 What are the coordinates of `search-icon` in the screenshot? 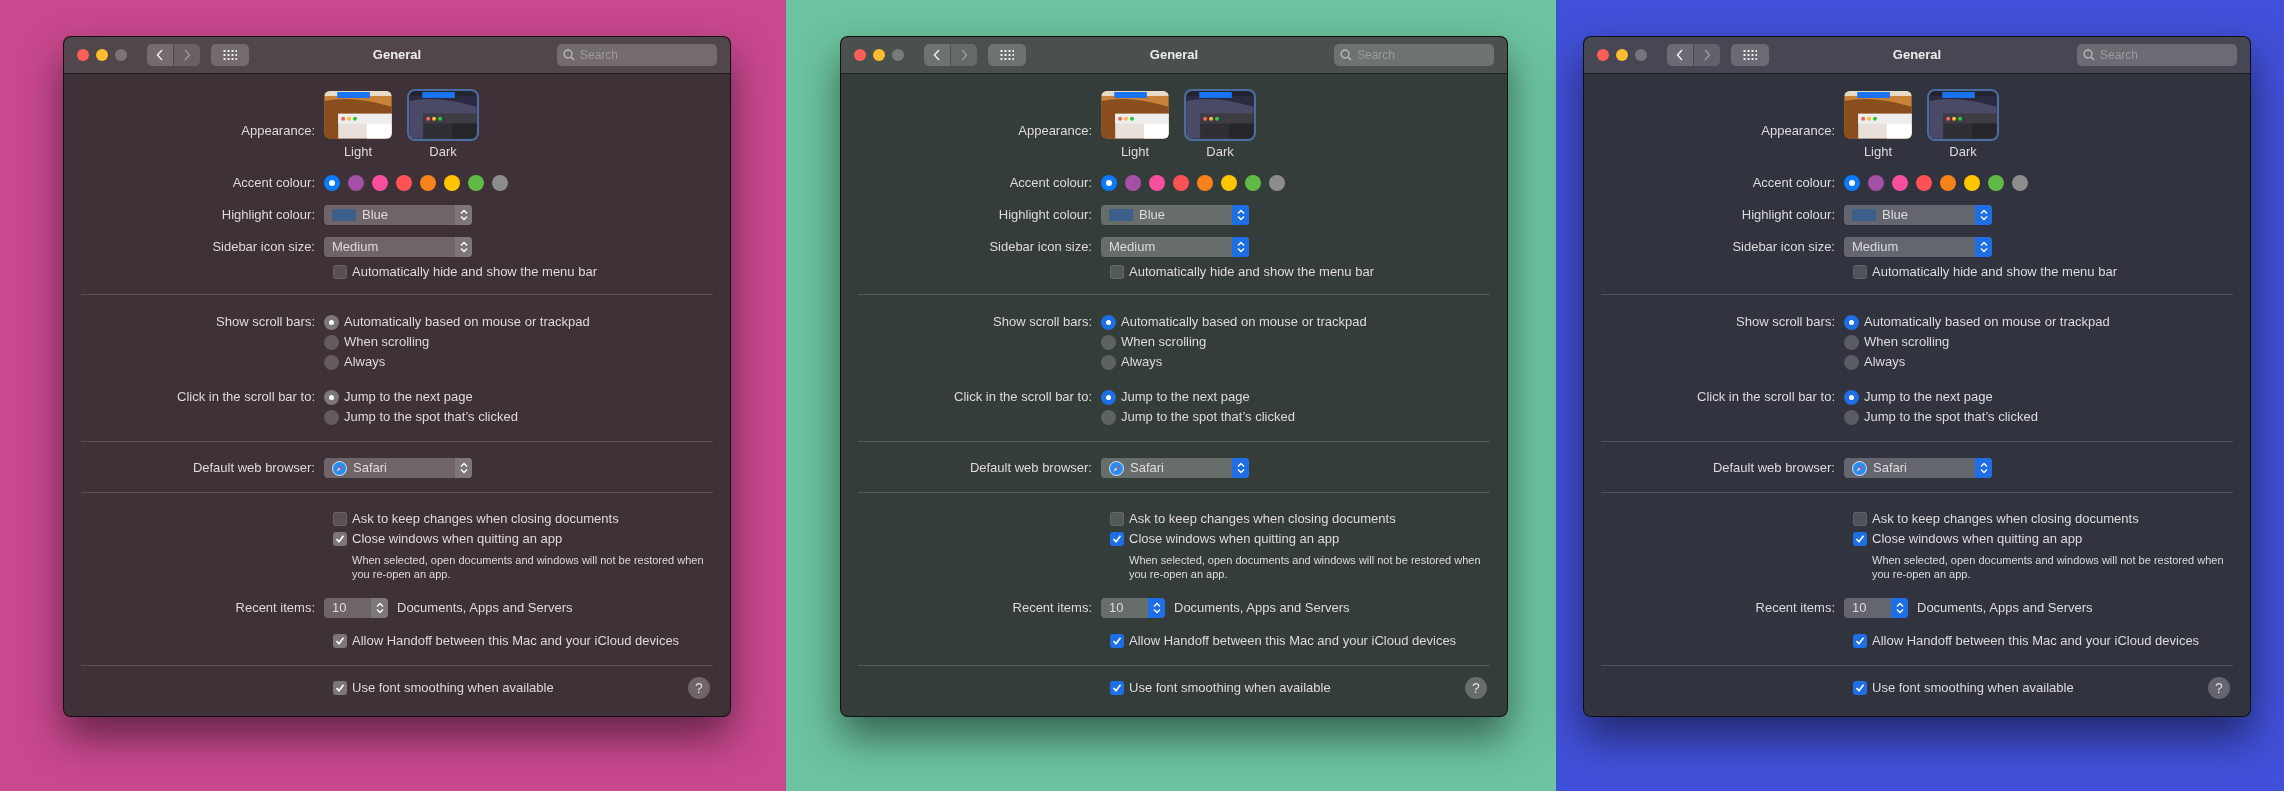 It's located at (1346, 55).